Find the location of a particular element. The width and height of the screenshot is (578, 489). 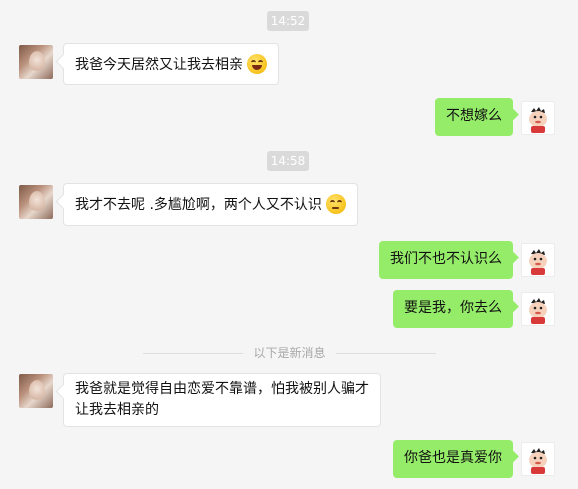

message-text: 我爸今天居然又让我去相亲 is located at coordinates (159, 65).